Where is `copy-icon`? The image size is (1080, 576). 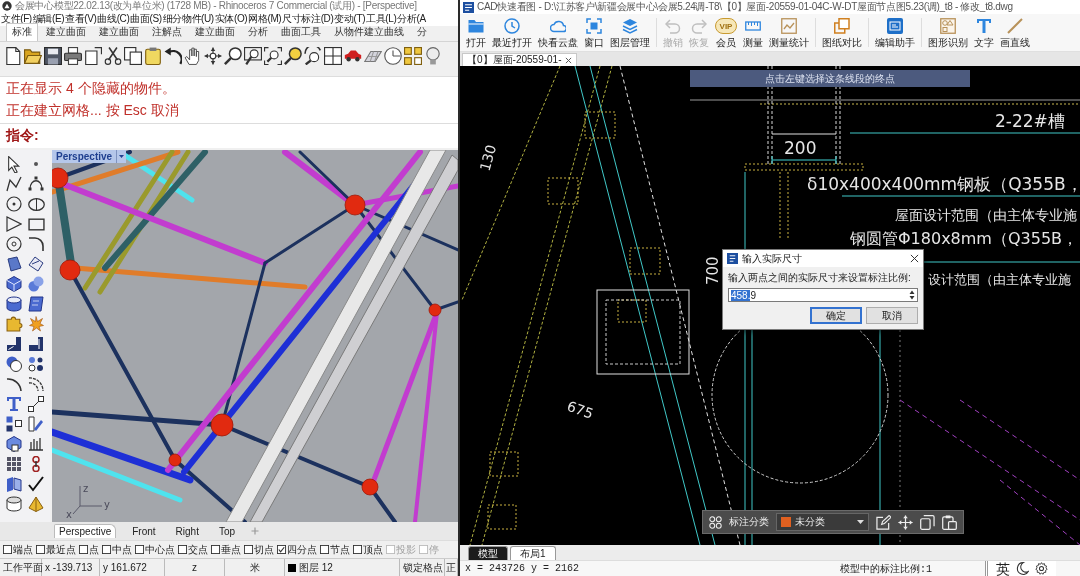
copy-icon is located at coordinates (133, 56).